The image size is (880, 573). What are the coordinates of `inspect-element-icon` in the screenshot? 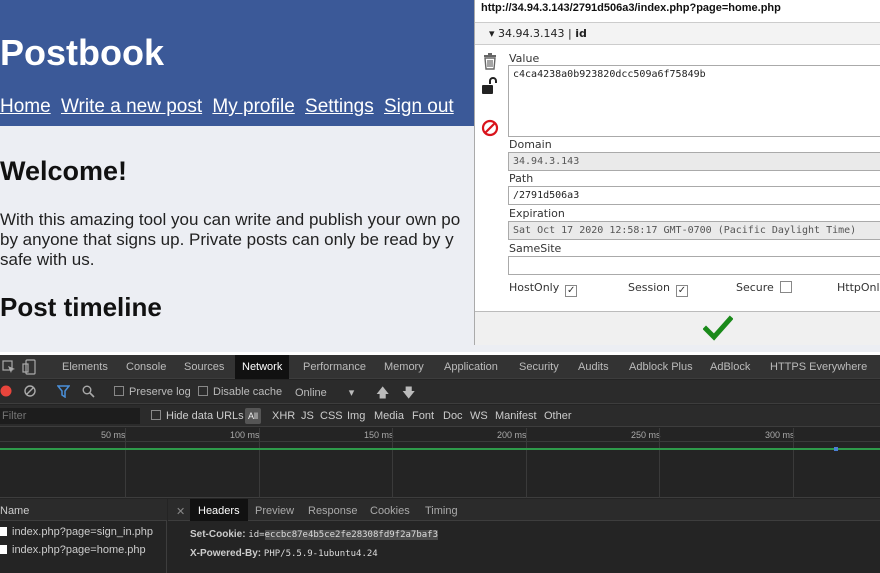 It's located at (9, 367).